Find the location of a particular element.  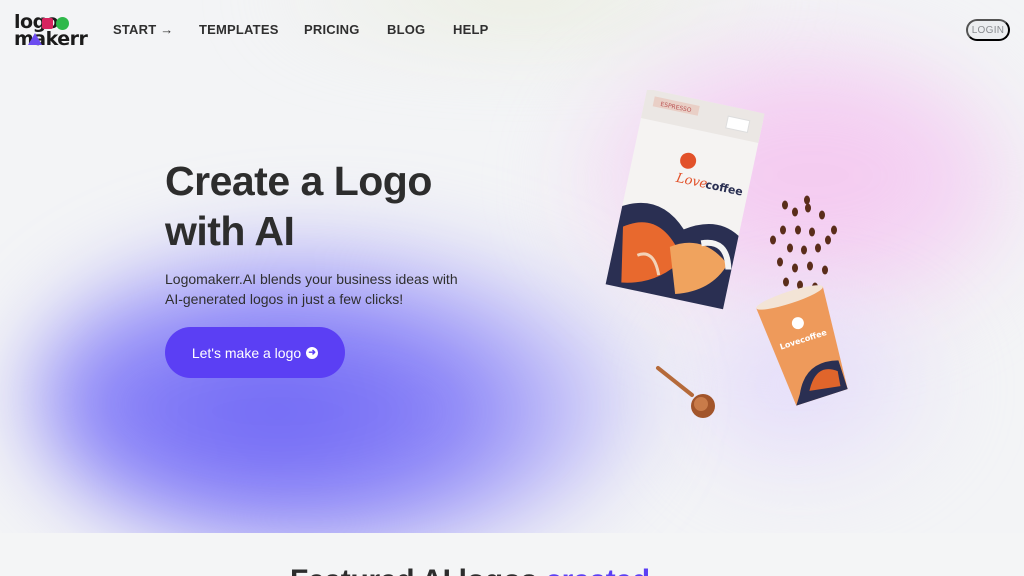

nav-blog: BLOG is located at coordinates (406, 29).